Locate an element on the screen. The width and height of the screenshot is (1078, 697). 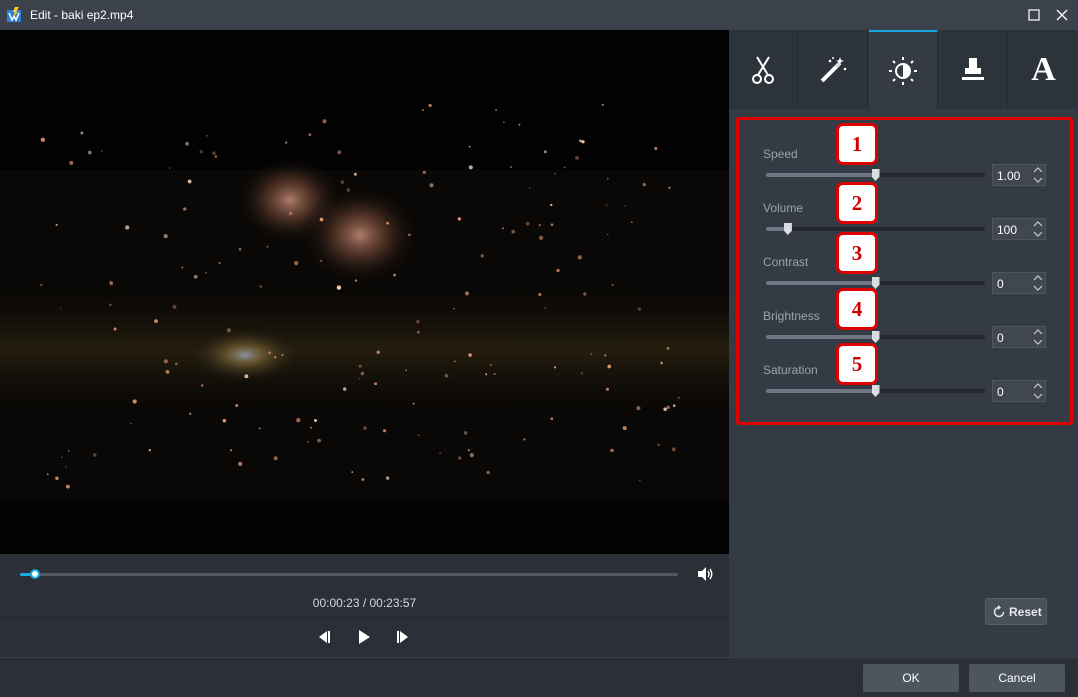
cancel-button: Cancel is located at coordinates (1017, 678).